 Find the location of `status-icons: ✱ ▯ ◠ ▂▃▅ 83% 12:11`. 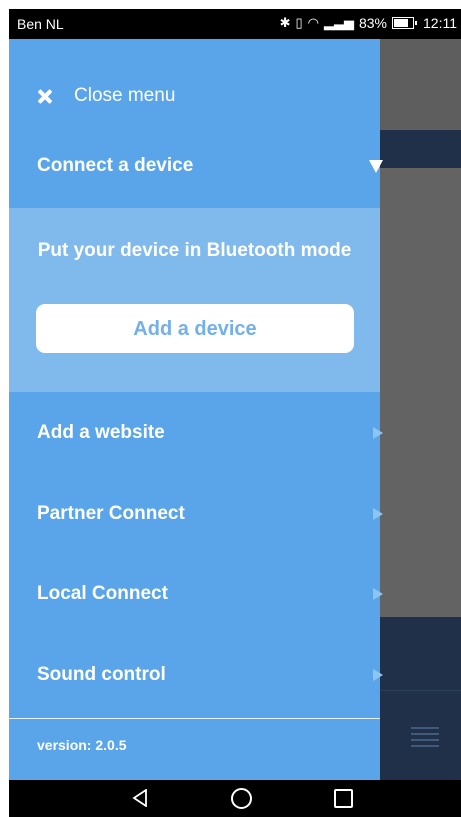

status-icons: ✱ ▯ ◠ ▂▃▅ 83% 12:11 is located at coordinates (368, 23).